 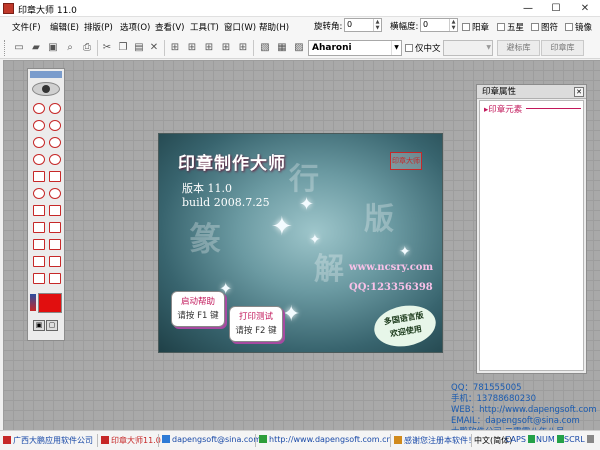 I want to click on help-button-title: 启动帮助, so click(x=197, y=302).